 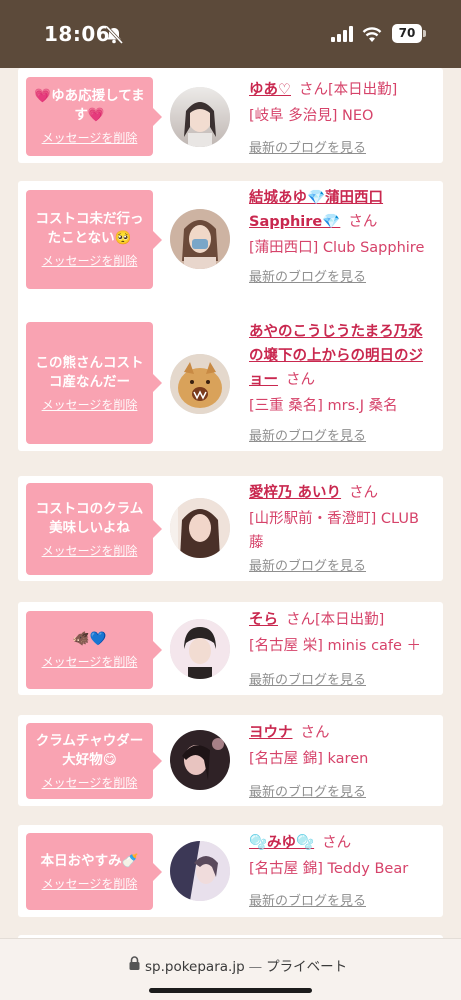 I want to click on message-text: コストコのクラム美味しいよね, so click(x=89, y=518).